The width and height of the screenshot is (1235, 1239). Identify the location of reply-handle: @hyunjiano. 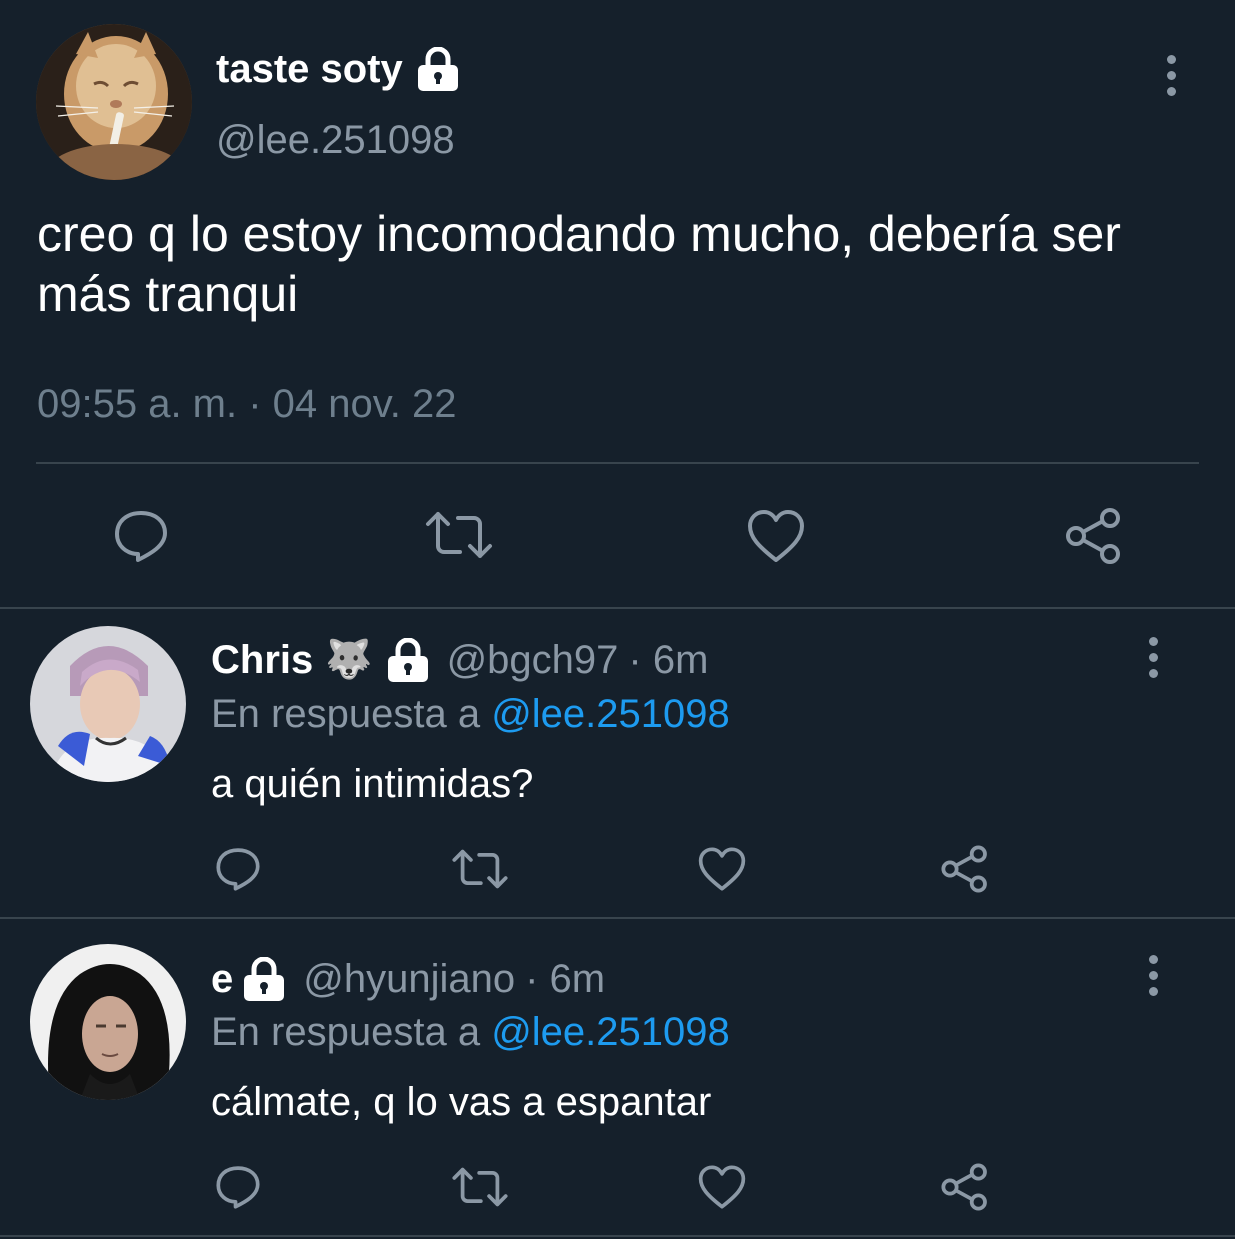
(409, 979).